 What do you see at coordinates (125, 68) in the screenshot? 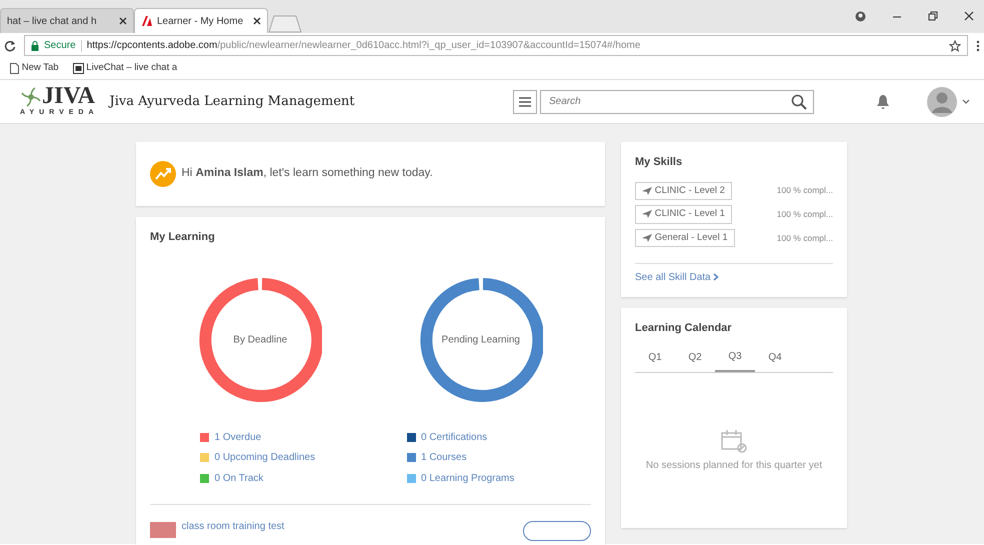
I see `bookmark: LiveChat – live chat a` at bounding box center [125, 68].